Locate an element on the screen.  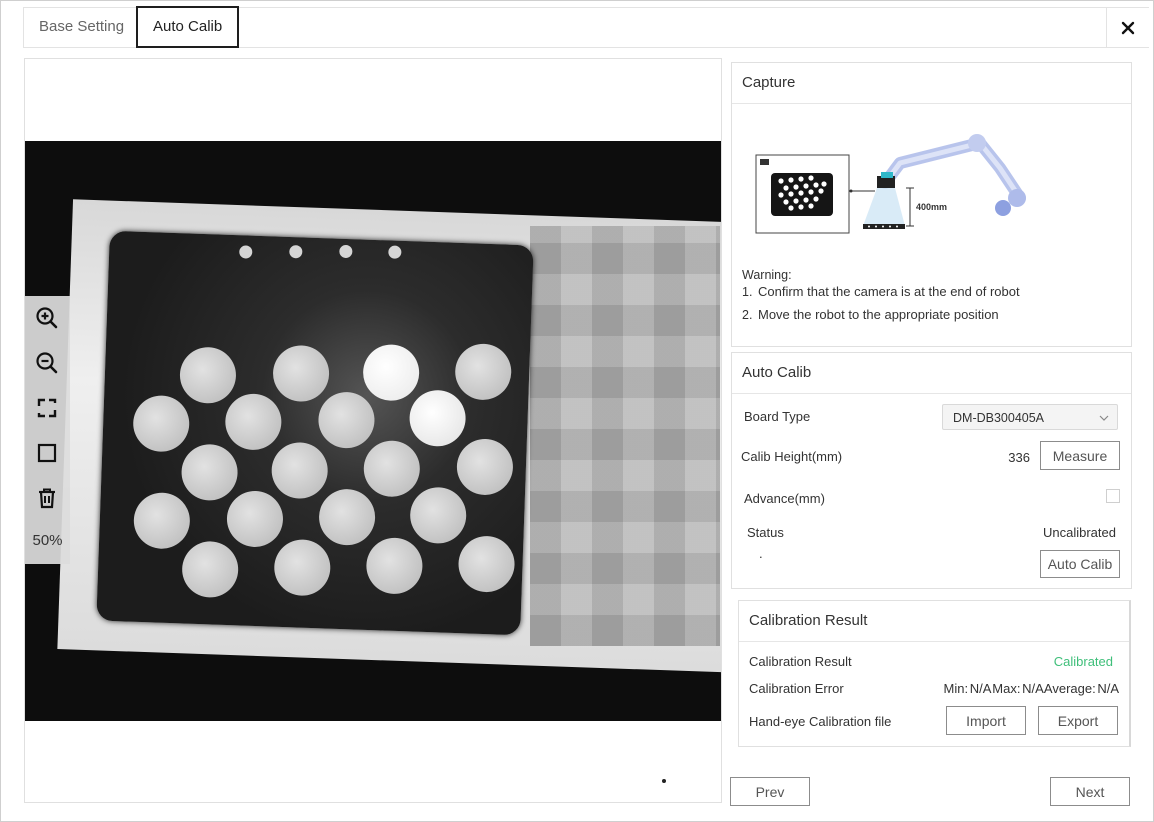
next-button: Next is located at coordinates (1090, 791).